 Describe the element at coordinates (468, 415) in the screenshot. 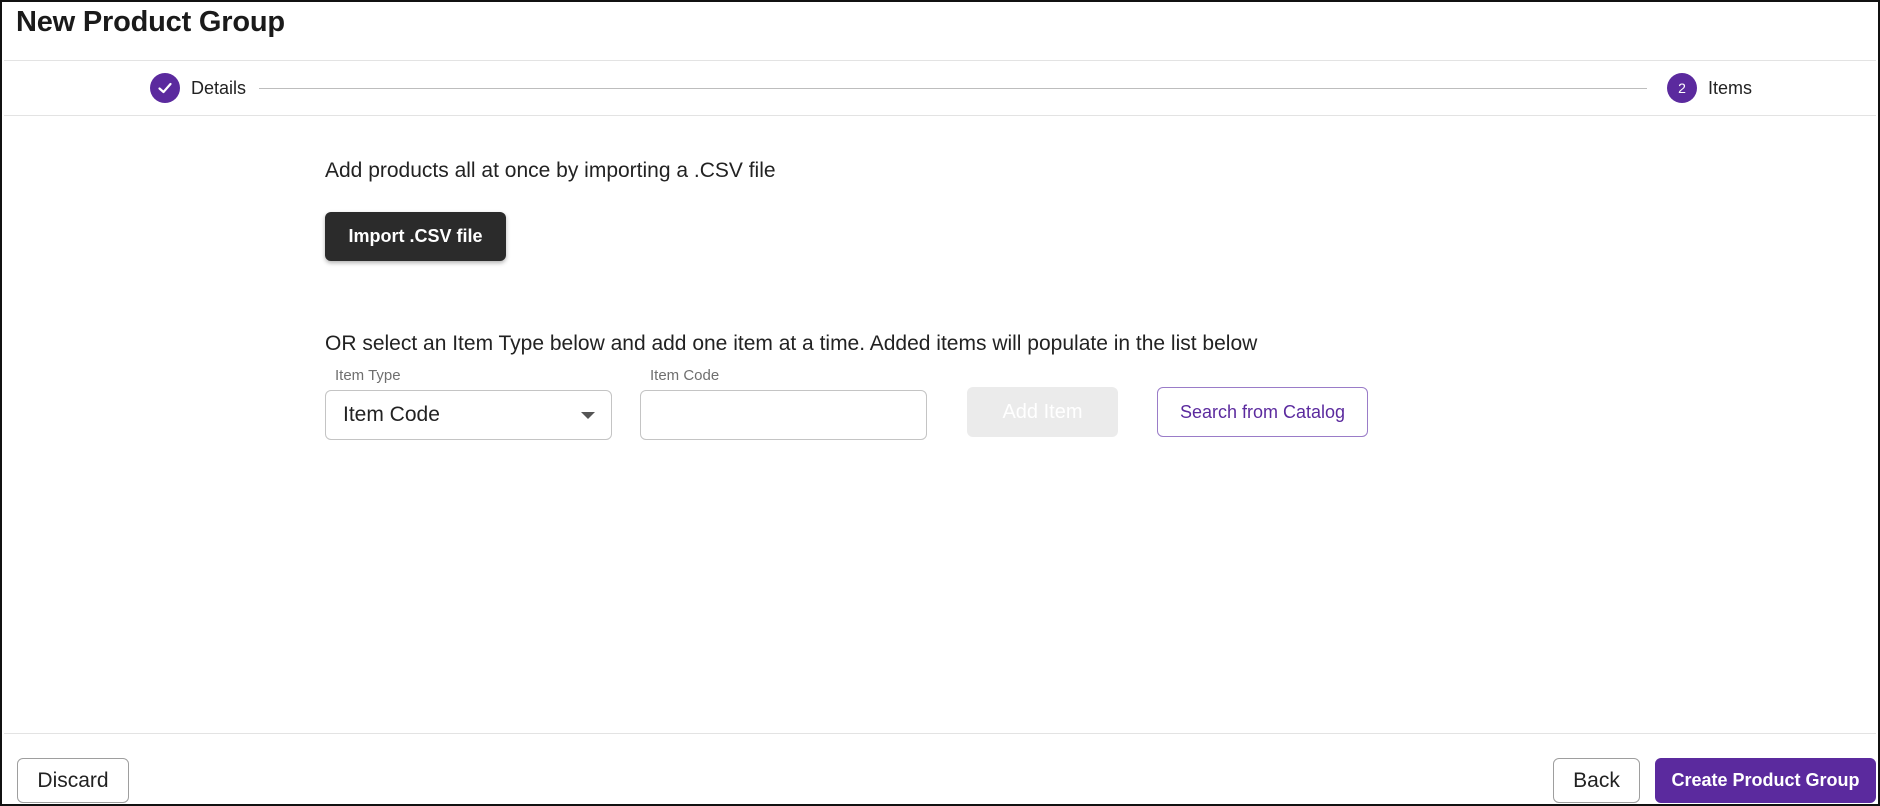

I see `item-type-select: Item Code` at that location.